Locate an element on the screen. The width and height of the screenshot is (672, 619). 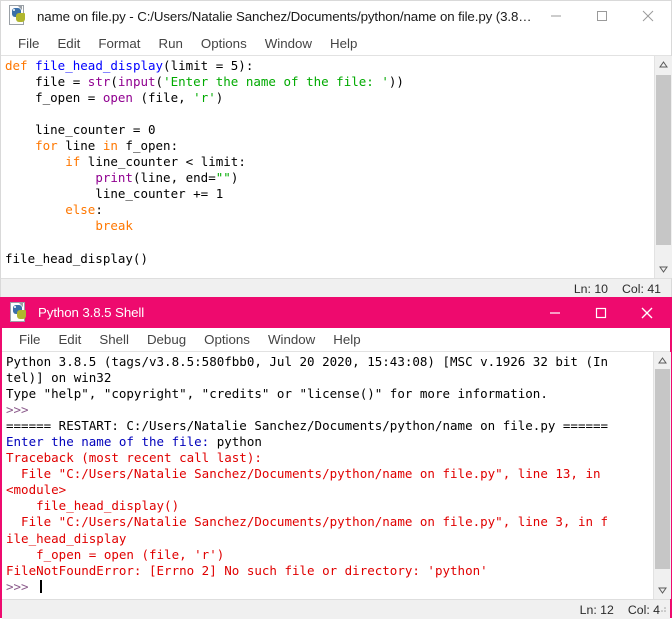
shell-statusbar: Ln: 12 Col: 4 is located at coordinates (336, 609).